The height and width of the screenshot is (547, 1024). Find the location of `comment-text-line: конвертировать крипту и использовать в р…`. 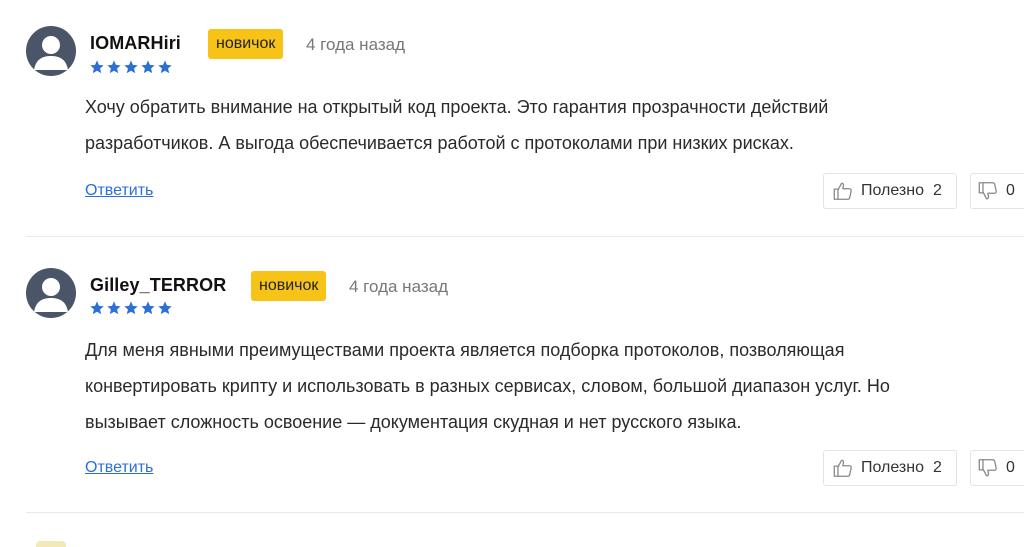

comment-text-line: конвертировать крипту и использовать в р… is located at coordinates (487, 386).